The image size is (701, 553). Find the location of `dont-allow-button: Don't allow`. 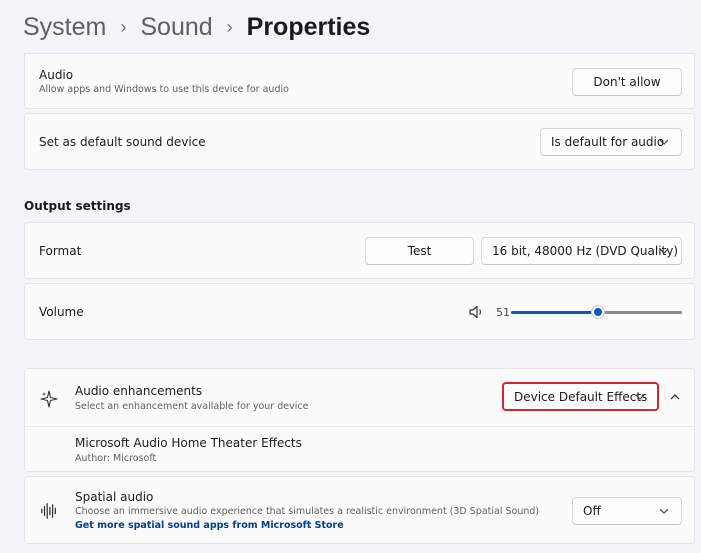

dont-allow-button: Don't allow is located at coordinates (627, 82).